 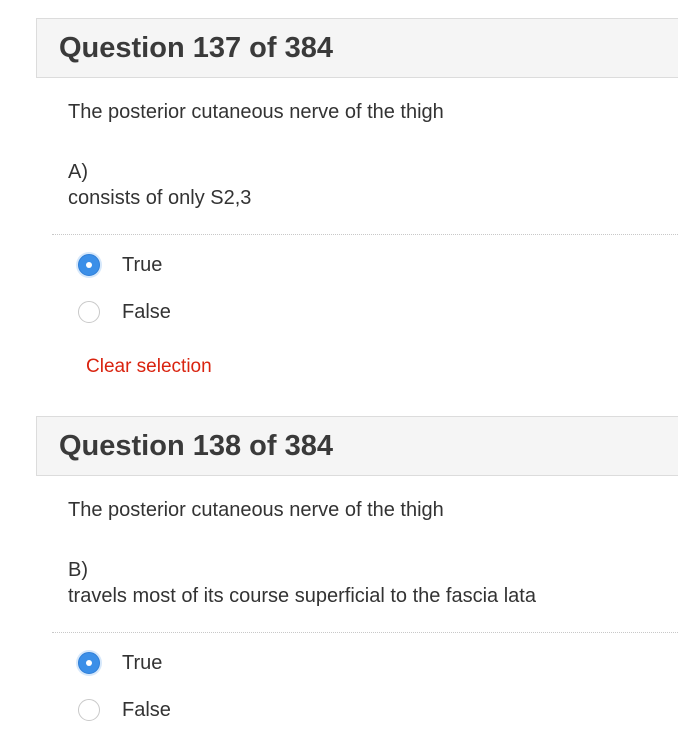 I want to click on option-letter: B), so click(x=78, y=570).